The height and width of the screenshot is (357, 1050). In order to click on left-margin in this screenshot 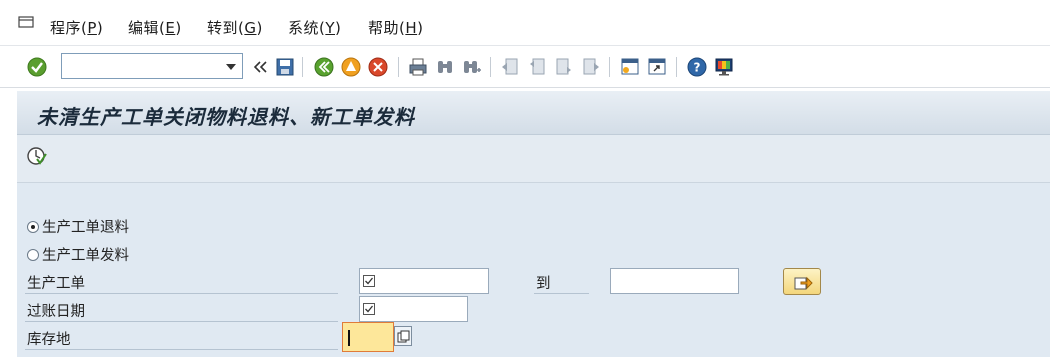, I will do `click(8, 222)`.